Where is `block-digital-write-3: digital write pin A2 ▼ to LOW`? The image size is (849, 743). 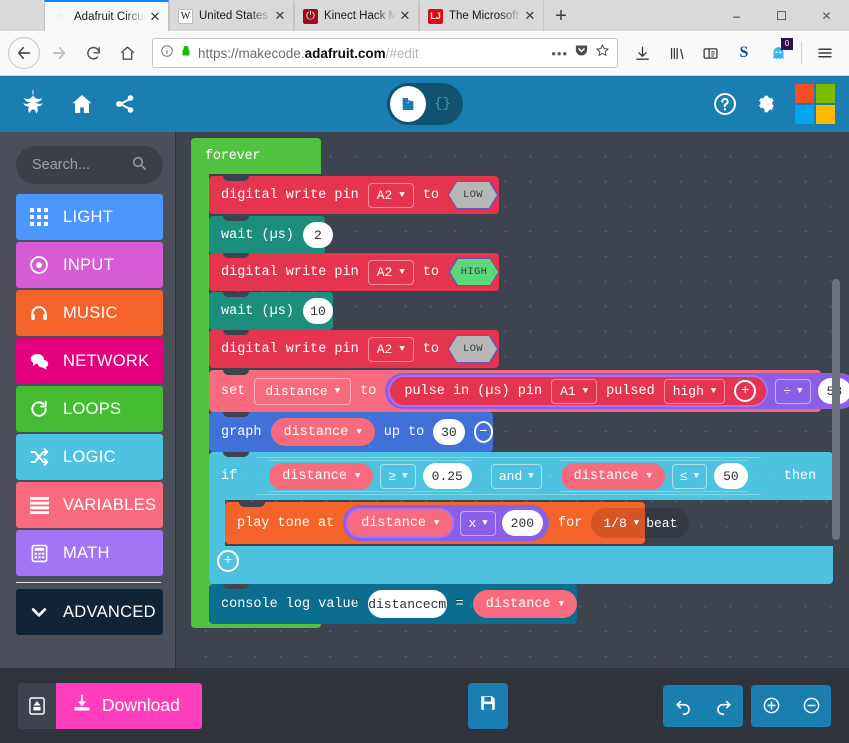 block-digital-write-3: digital write pin A2 ▼ to LOW is located at coordinates (354, 349).